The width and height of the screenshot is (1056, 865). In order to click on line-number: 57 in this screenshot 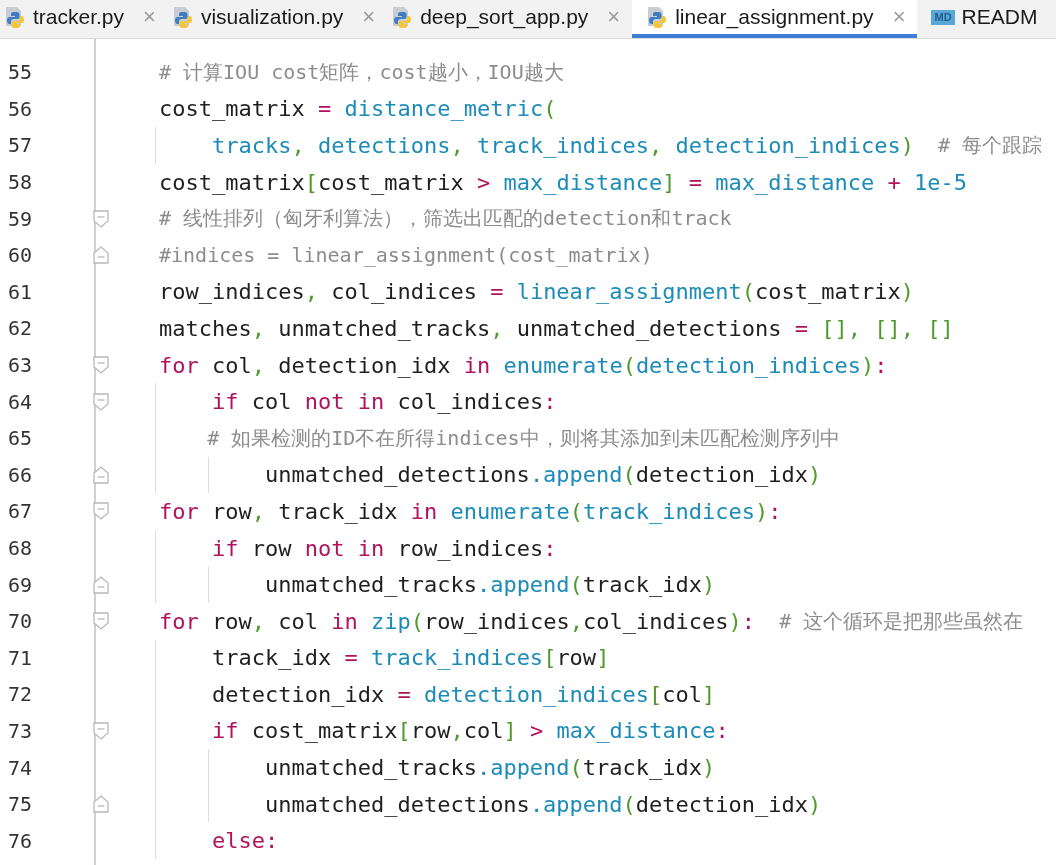, I will do `click(19, 145)`.